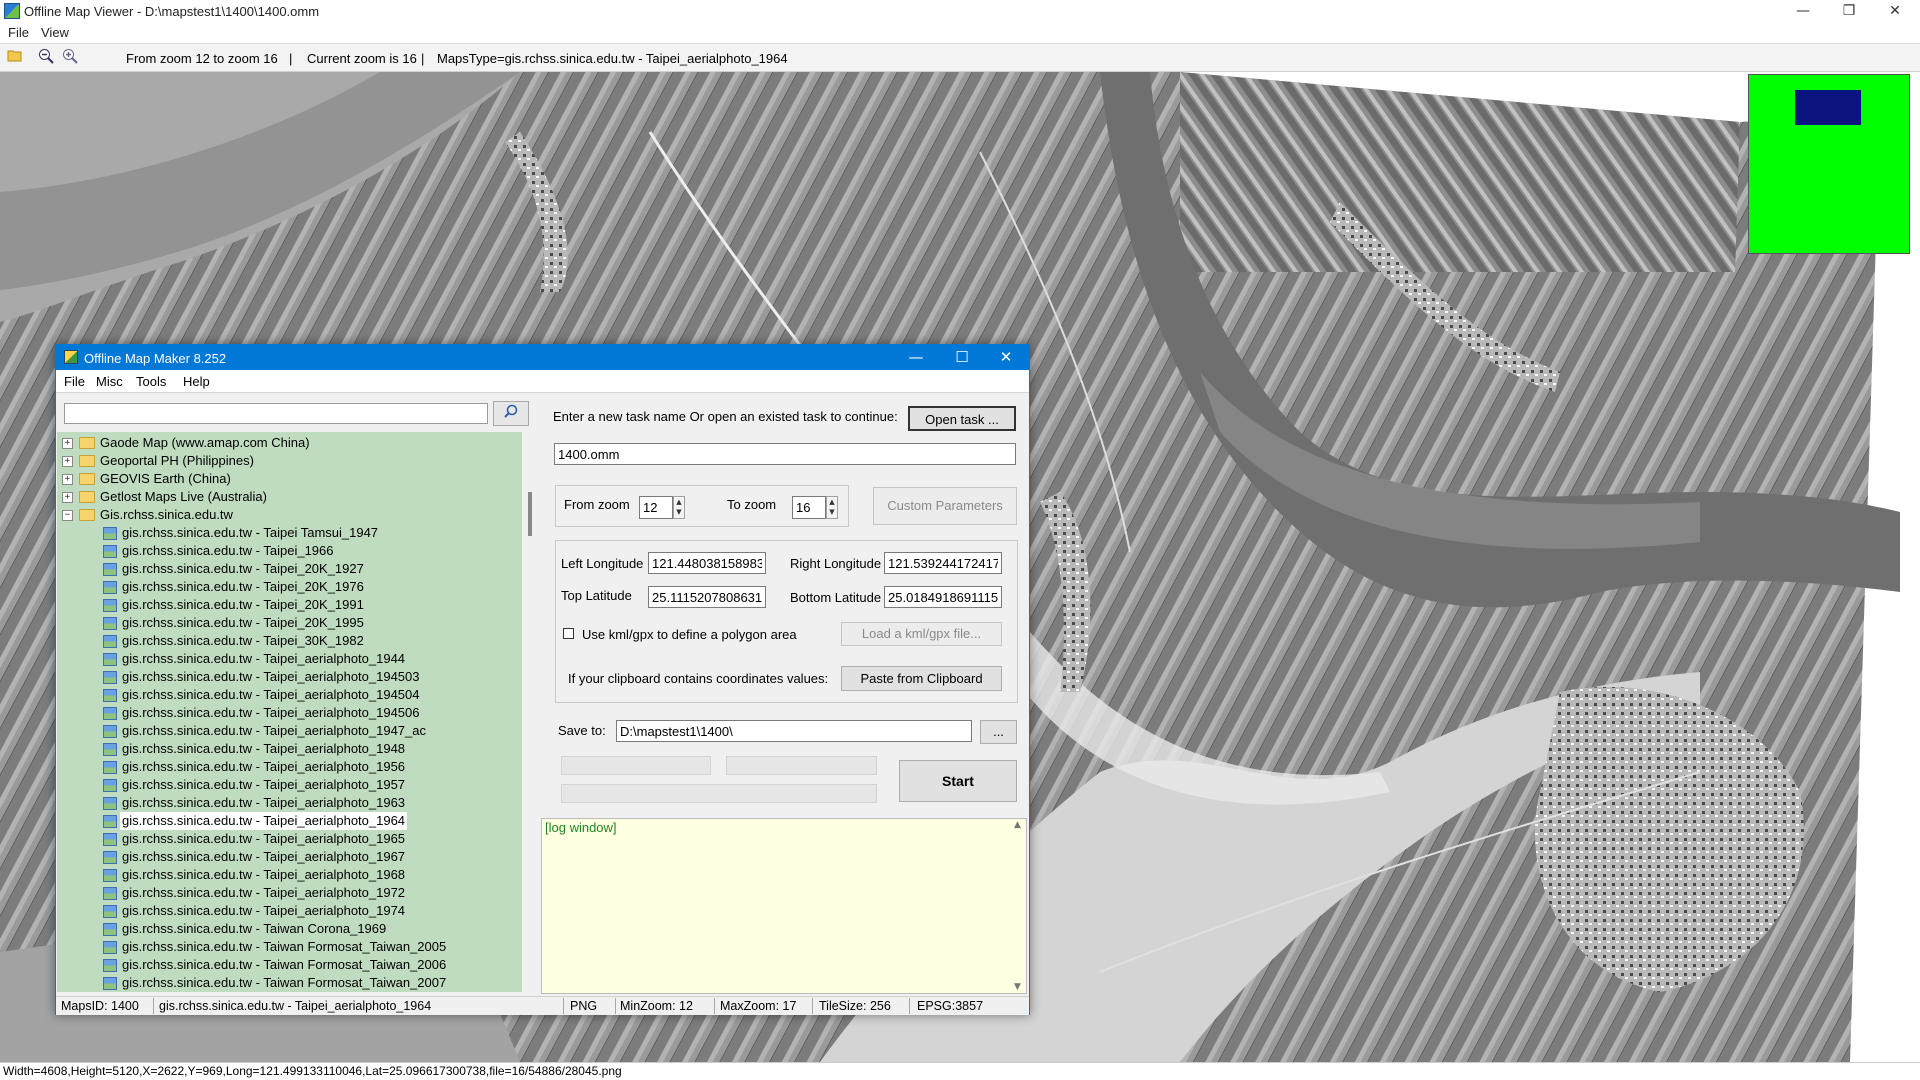  What do you see at coordinates (945, 506) in the screenshot?
I see `custom-parameters-button: Custom Parameters` at bounding box center [945, 506].